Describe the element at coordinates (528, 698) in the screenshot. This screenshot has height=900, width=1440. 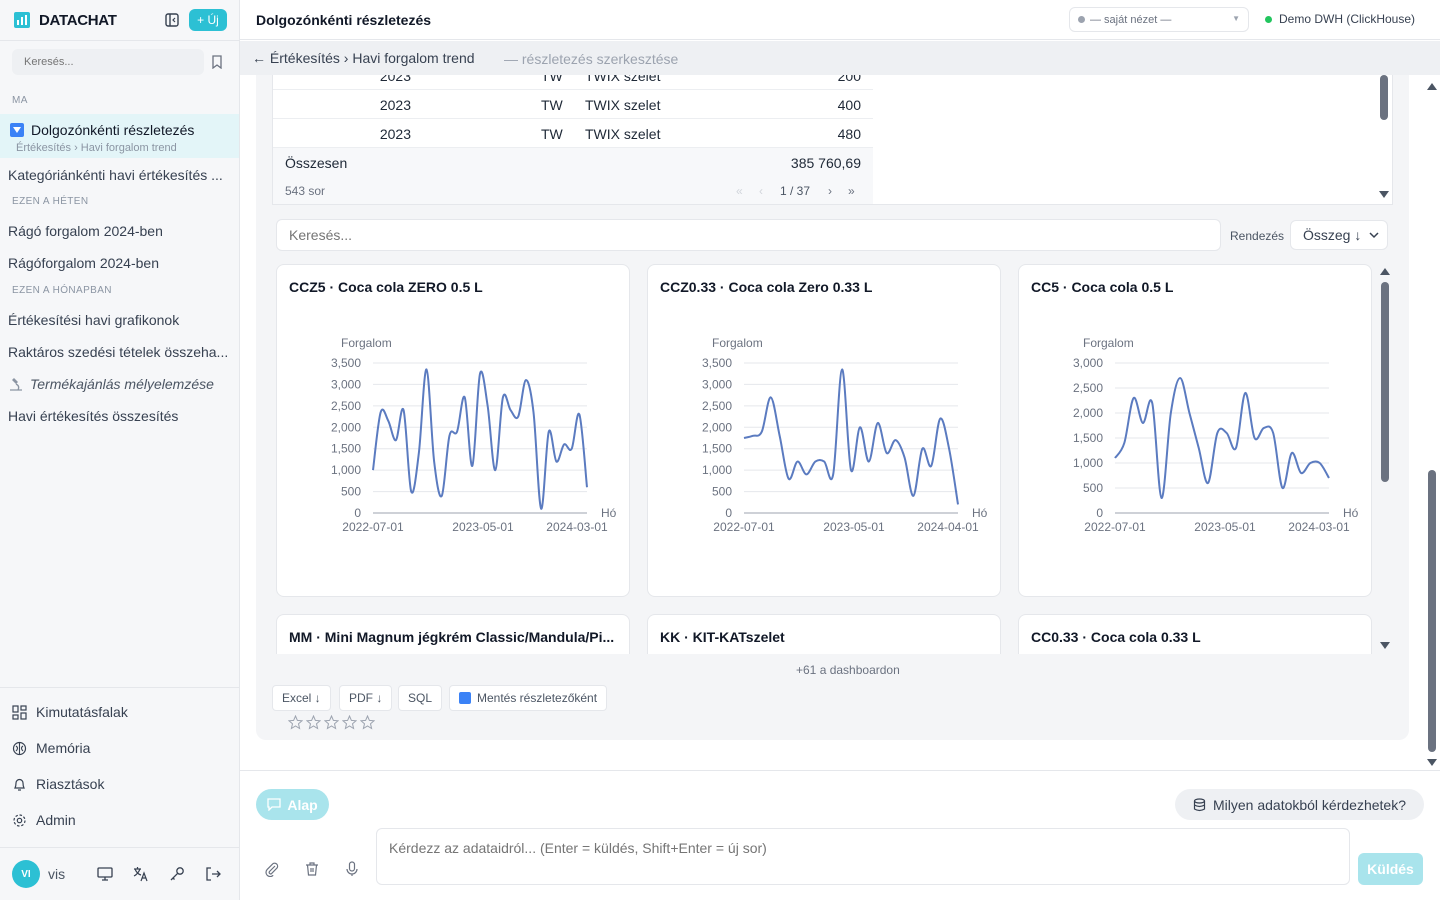
I see `save-as-drilldown-button: Mentés részletezőként` at that location.